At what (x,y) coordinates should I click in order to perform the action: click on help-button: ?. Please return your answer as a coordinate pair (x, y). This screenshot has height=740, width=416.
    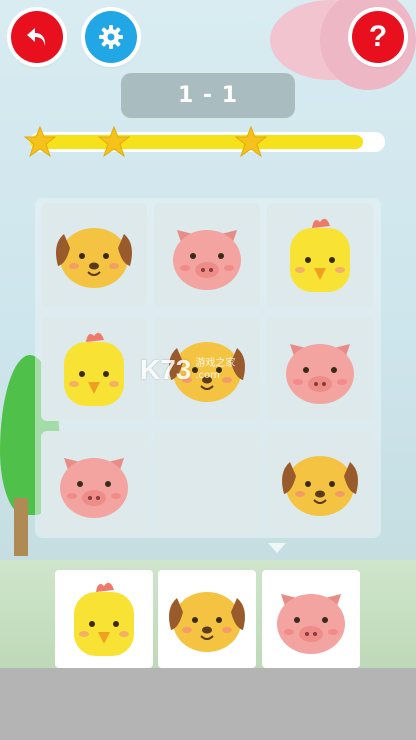
    Looking at the image, I should click on (378, 37).